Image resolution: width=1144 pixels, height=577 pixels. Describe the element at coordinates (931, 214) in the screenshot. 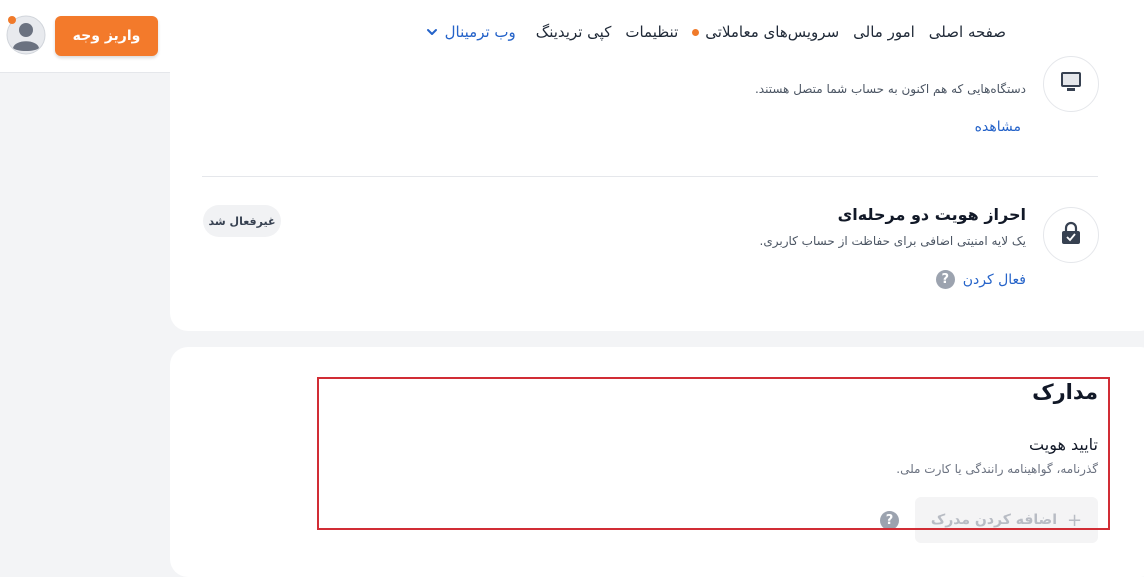

I see `two-factor-title: احراز هویت دو مرحله‌ای` at that location.